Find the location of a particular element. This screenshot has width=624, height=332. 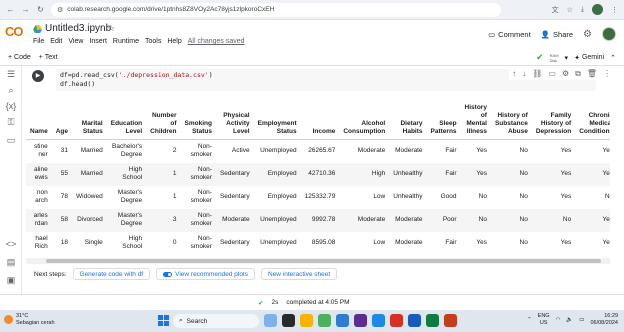

table-cell: Master's Degree is located at coordinates (130, 196).